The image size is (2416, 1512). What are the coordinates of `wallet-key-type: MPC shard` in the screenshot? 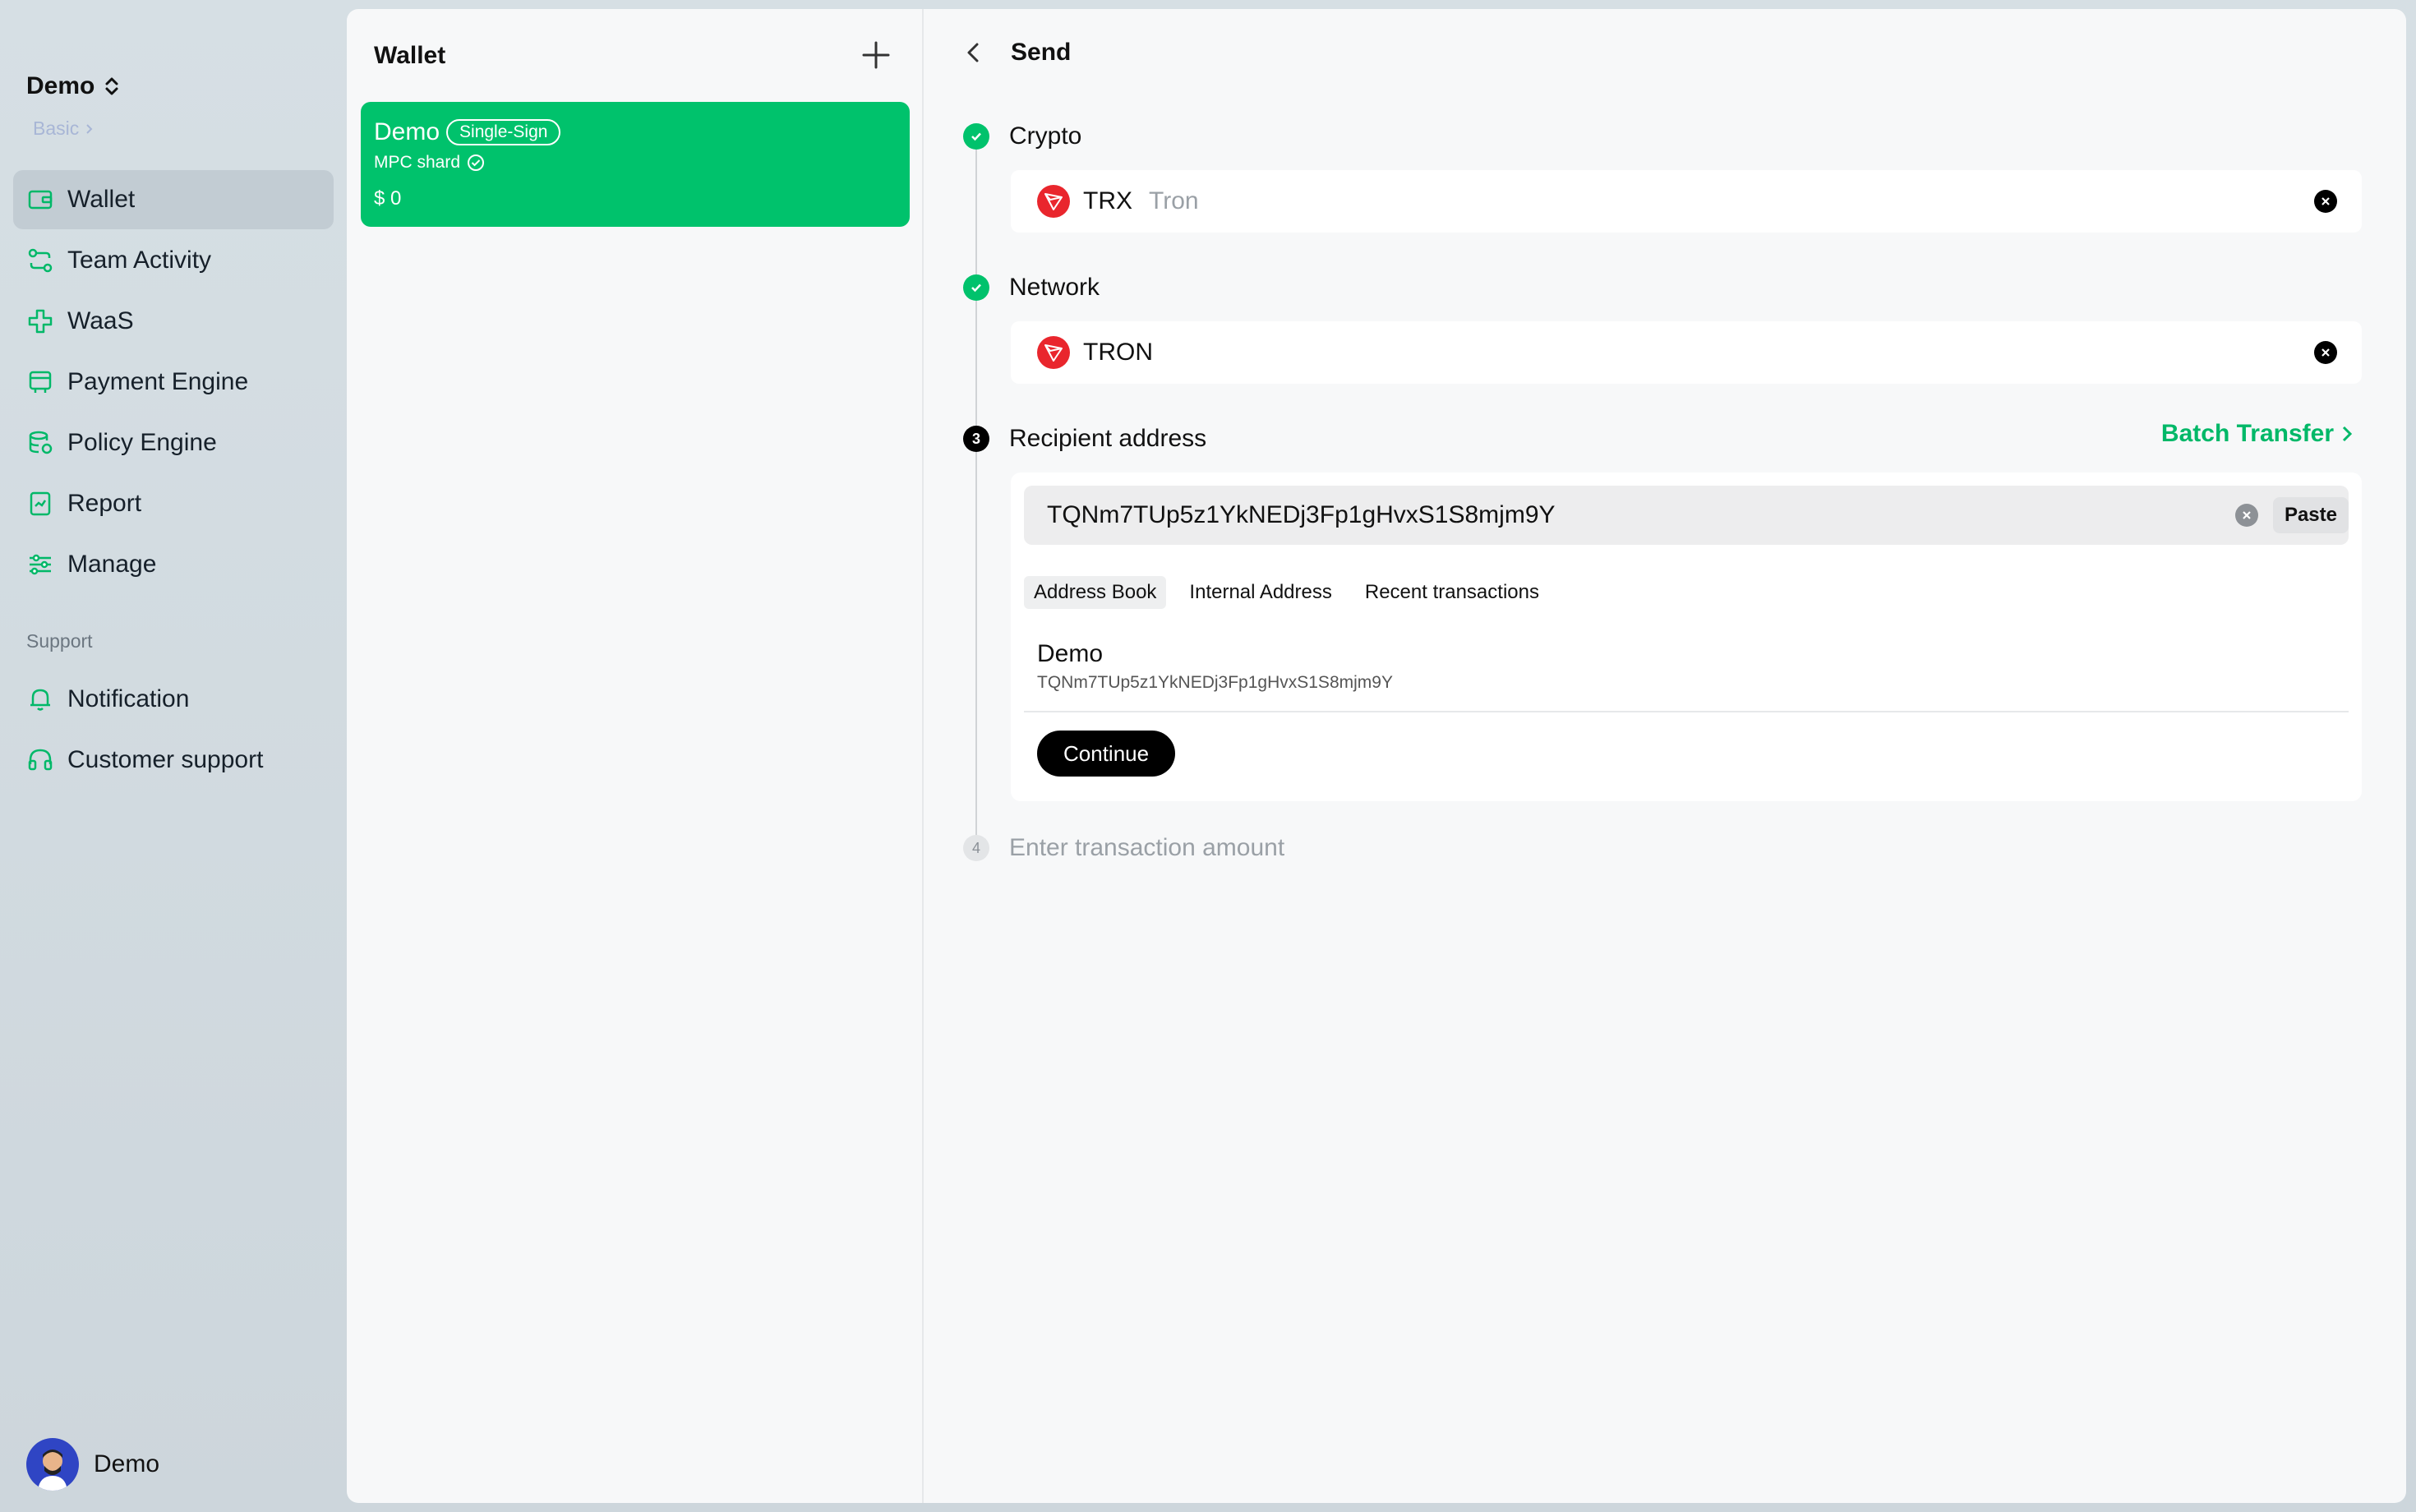 It's located at (418, 162).